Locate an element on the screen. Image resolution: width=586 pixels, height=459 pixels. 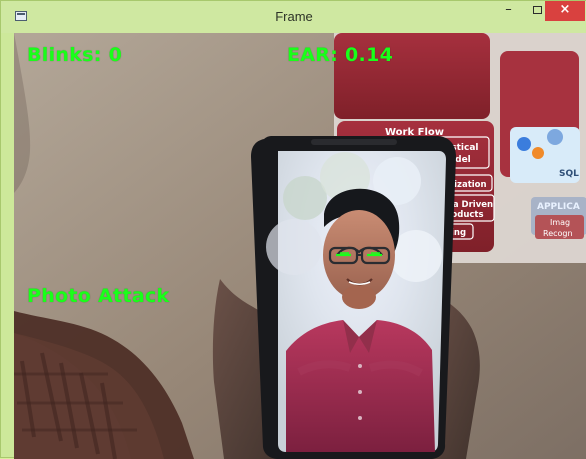
close-icon: × is located at coordinates (565, 9).